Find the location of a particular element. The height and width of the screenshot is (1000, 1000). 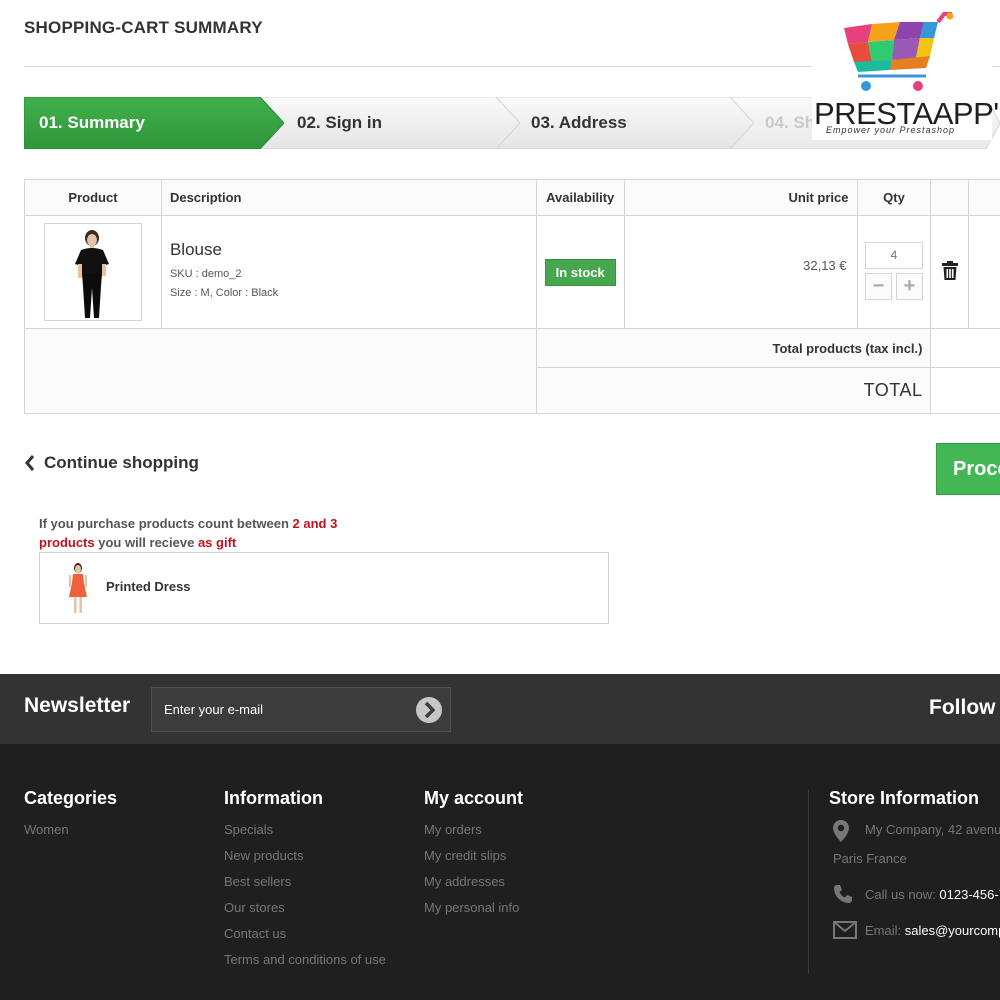

total-products-label: Total products (tax incl.) is located at coordinates (733, 348).